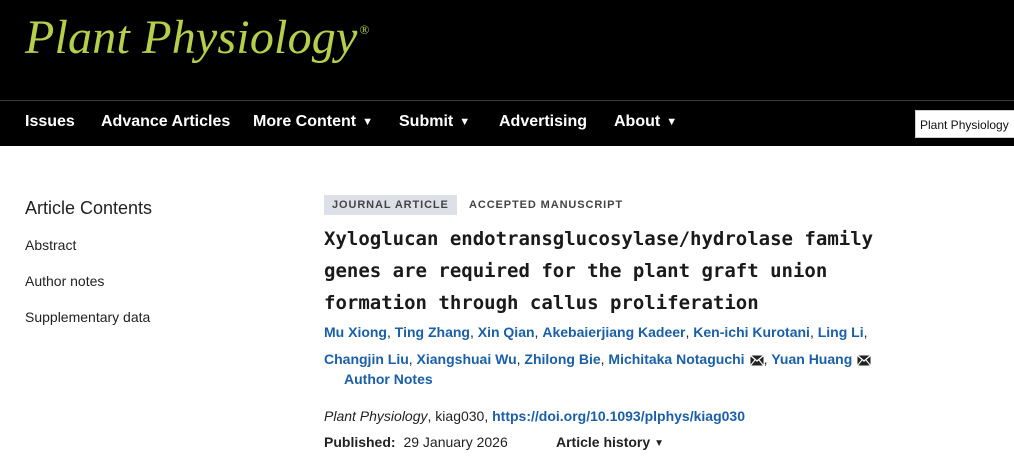 The height and width of the screenshot is (466, 1014). I want to click on author-link: Ken-ichi Kurotani, so click(751, 332).